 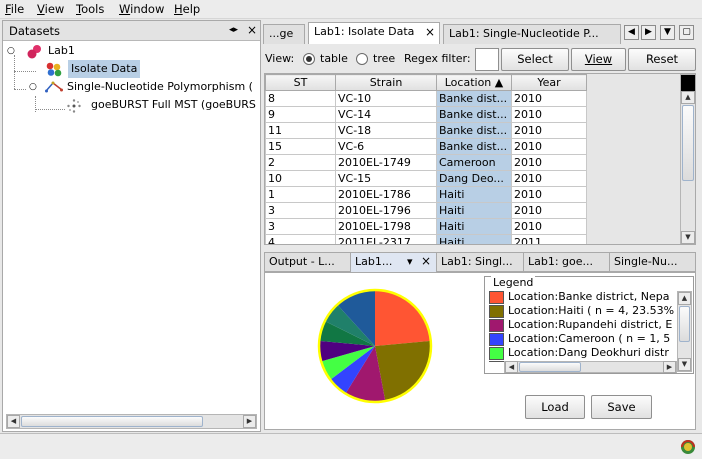 I want to click on view-button: View, so click(x=598, y=59).